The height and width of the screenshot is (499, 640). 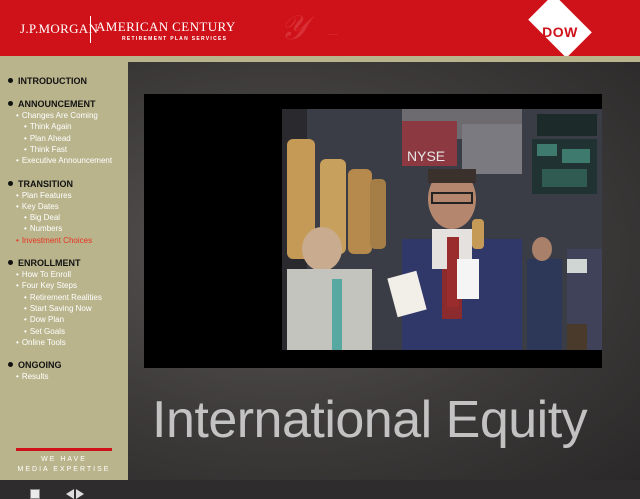 I want to click on nav-item-label: Retirement Realities, so click(x=65, y=297).